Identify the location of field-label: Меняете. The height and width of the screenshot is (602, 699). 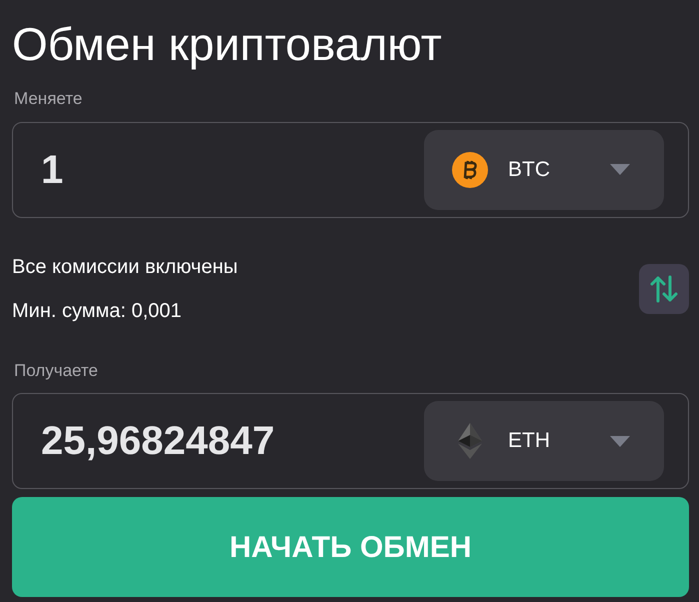
(48, 99).